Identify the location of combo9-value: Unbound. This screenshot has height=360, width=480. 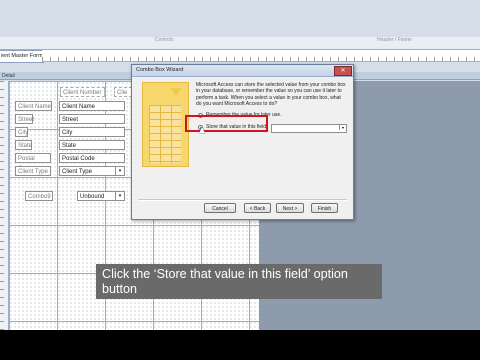
(92, 197).